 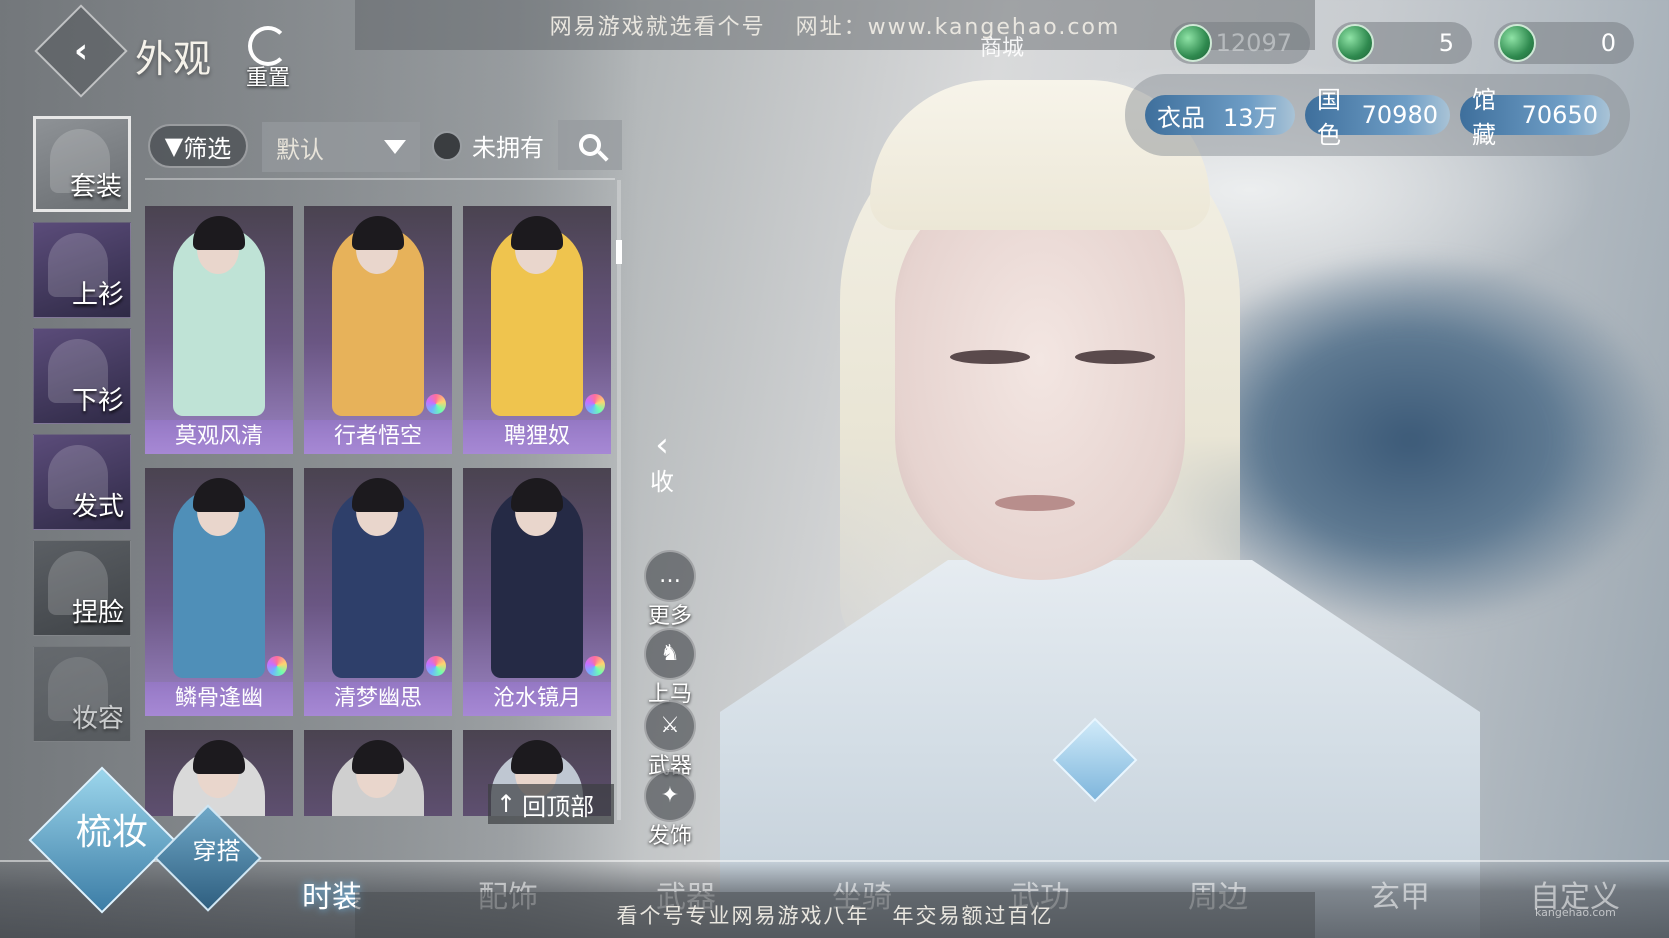 I want to click on outfit-card: 清梦幽思, so click(x=378, y=592).